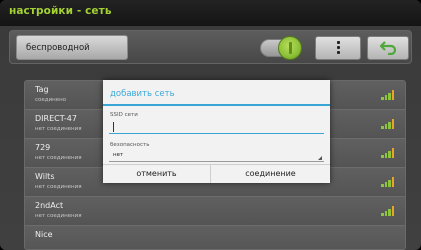 The width and height of the screenshot is (421, 250). What do you see at coordinates (142, 94) in the screenshot?
I see `dialog-title: добавить сеть` at bounding box center [142, 94].